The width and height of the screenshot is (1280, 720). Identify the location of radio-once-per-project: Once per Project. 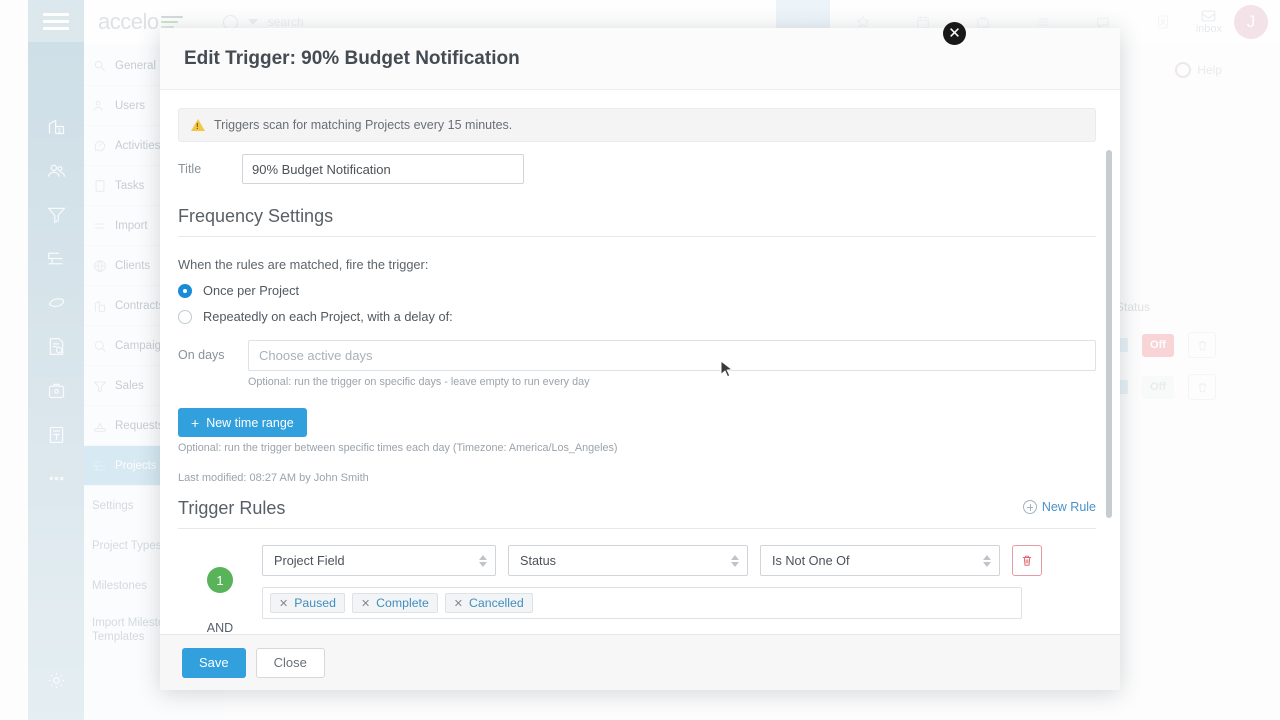
(637, 290).